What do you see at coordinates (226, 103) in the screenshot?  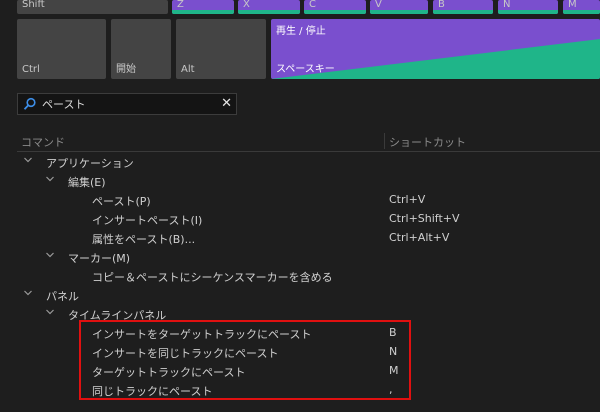 I see `close-icon: ✕` at bounding box center [226, 103].